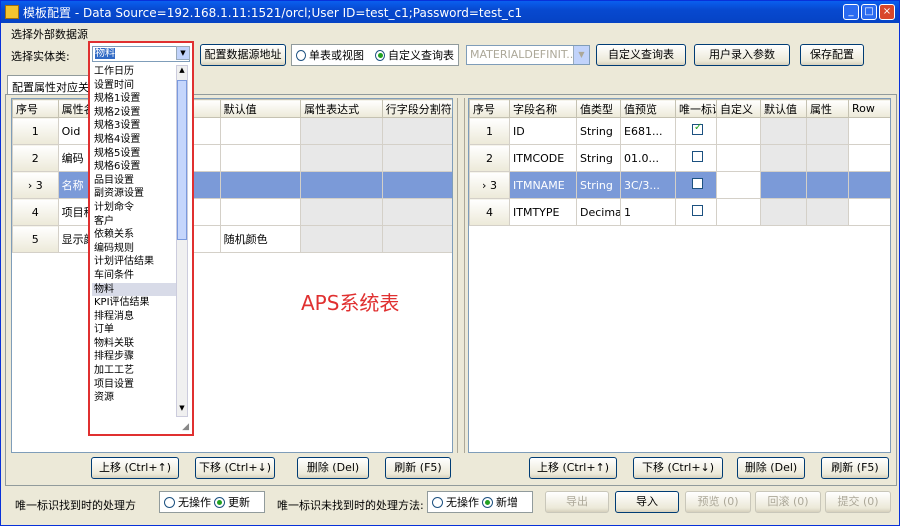 The image size is (900, 526). I want to click on export-button: 导出, so click(577, 502).